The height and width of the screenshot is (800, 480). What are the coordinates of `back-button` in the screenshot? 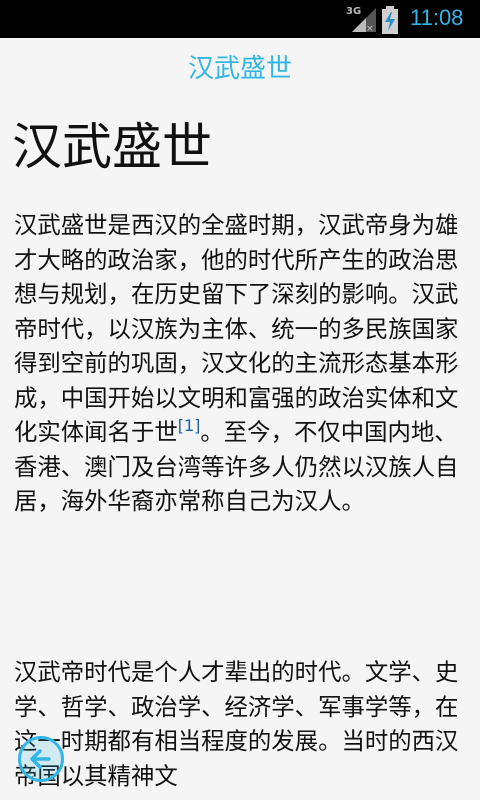 It's located at (41, 759).